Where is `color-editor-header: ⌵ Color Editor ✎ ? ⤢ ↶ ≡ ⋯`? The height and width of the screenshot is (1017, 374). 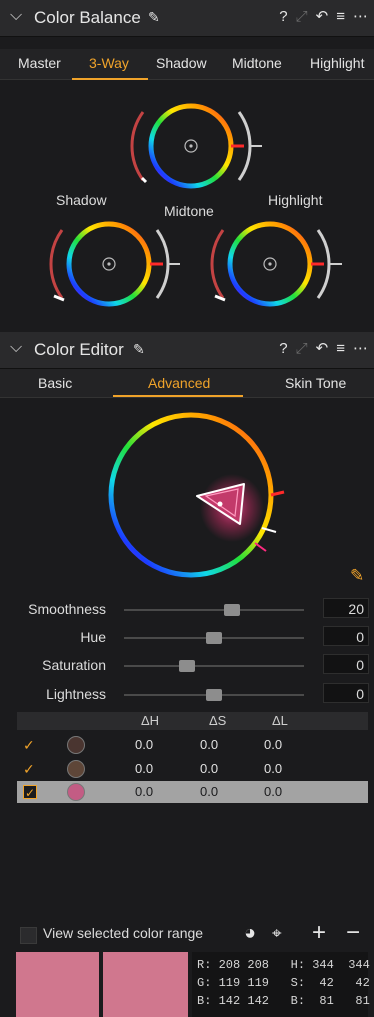 color-editor-header: ⌵ Color Editor ✎ ? ⤢ ↶ ≡ ⋯ is located at coordinates (187, 350).